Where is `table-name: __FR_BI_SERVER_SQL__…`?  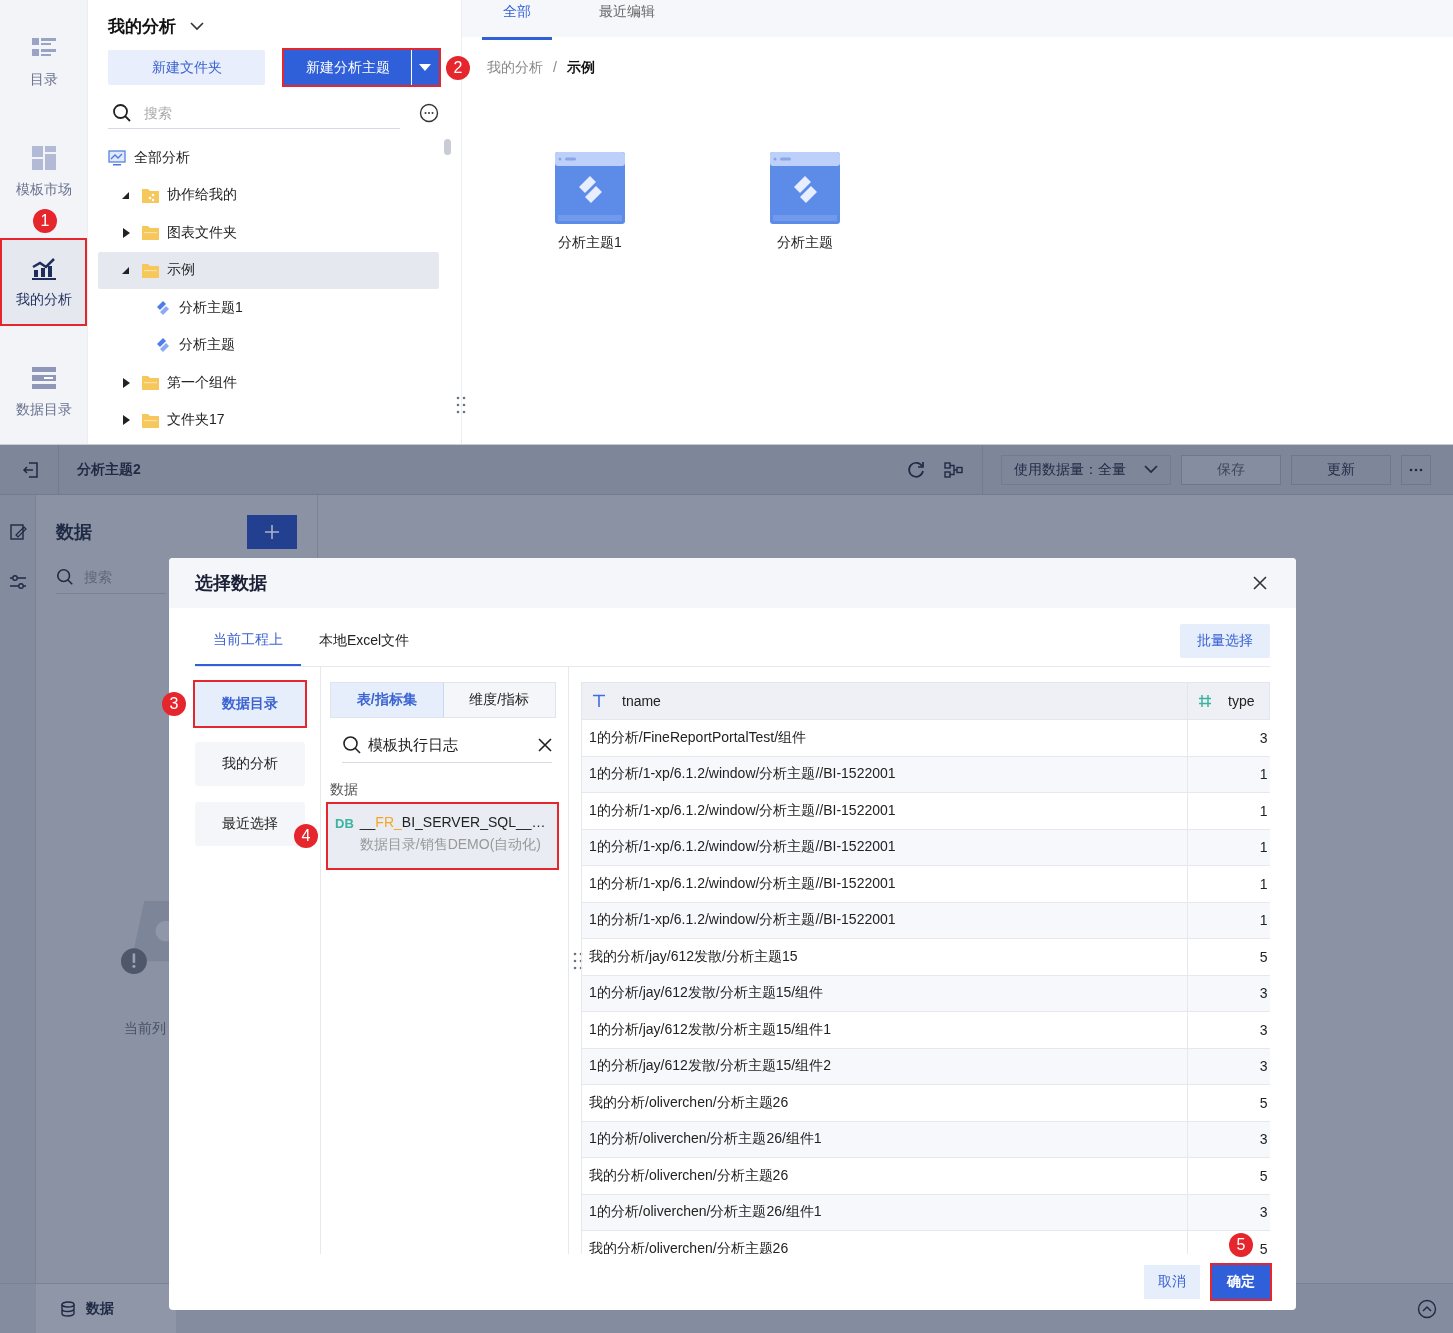 table-name: __FR_BI_SERVER_SQL__… is located at coordinates (452, 822).